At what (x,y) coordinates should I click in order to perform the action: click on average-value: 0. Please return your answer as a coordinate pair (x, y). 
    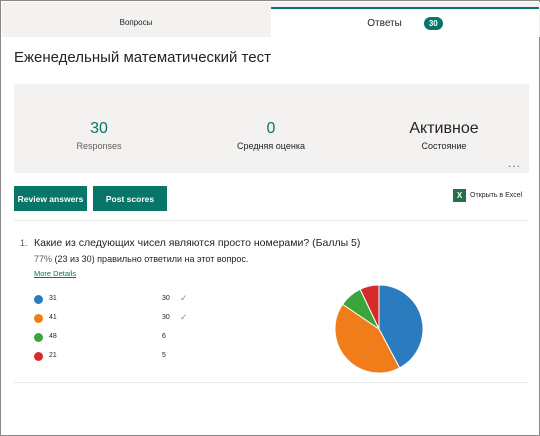
    Looking at the image, I should click on (271, 128).